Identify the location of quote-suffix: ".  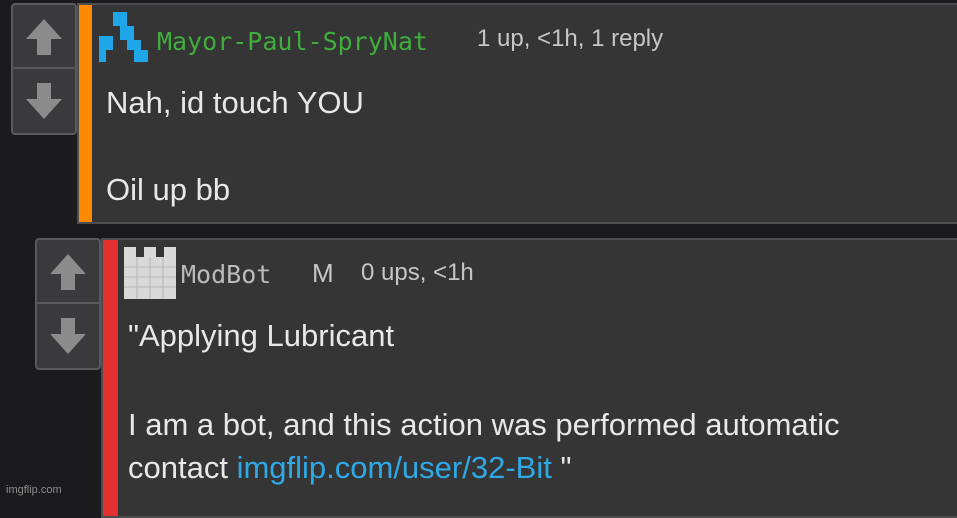
(561, 467).